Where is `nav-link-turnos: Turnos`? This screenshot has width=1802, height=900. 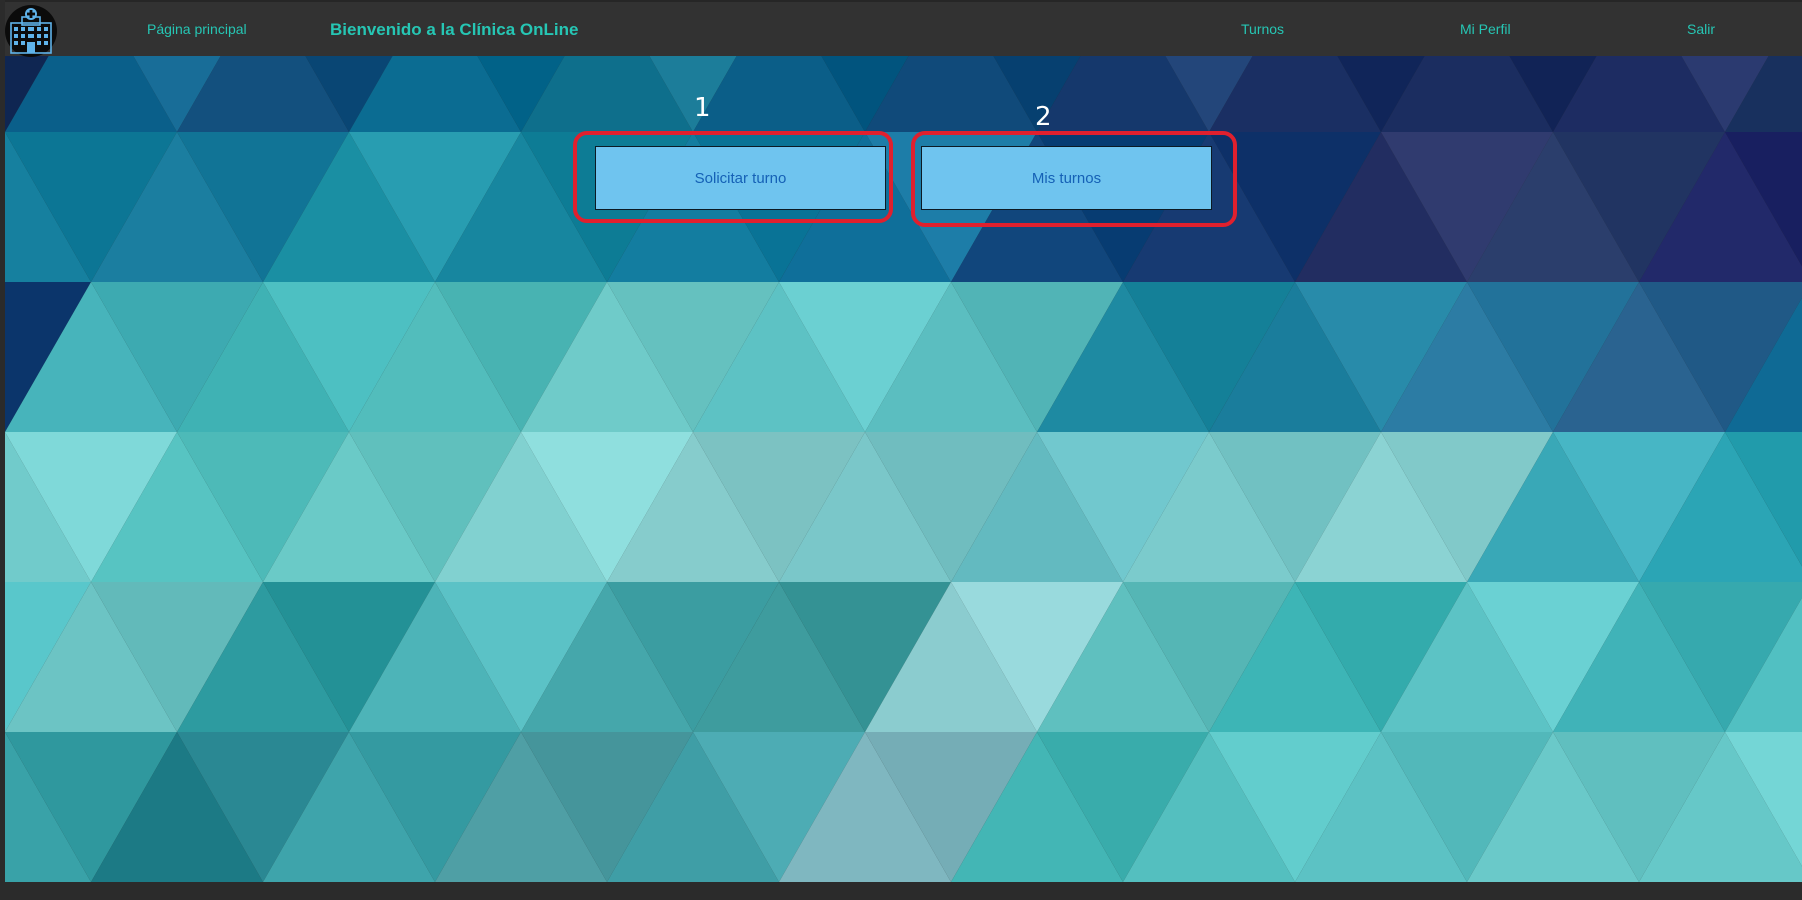
nav-link-turnos: Turnos is located at coordinates (1262, 29).